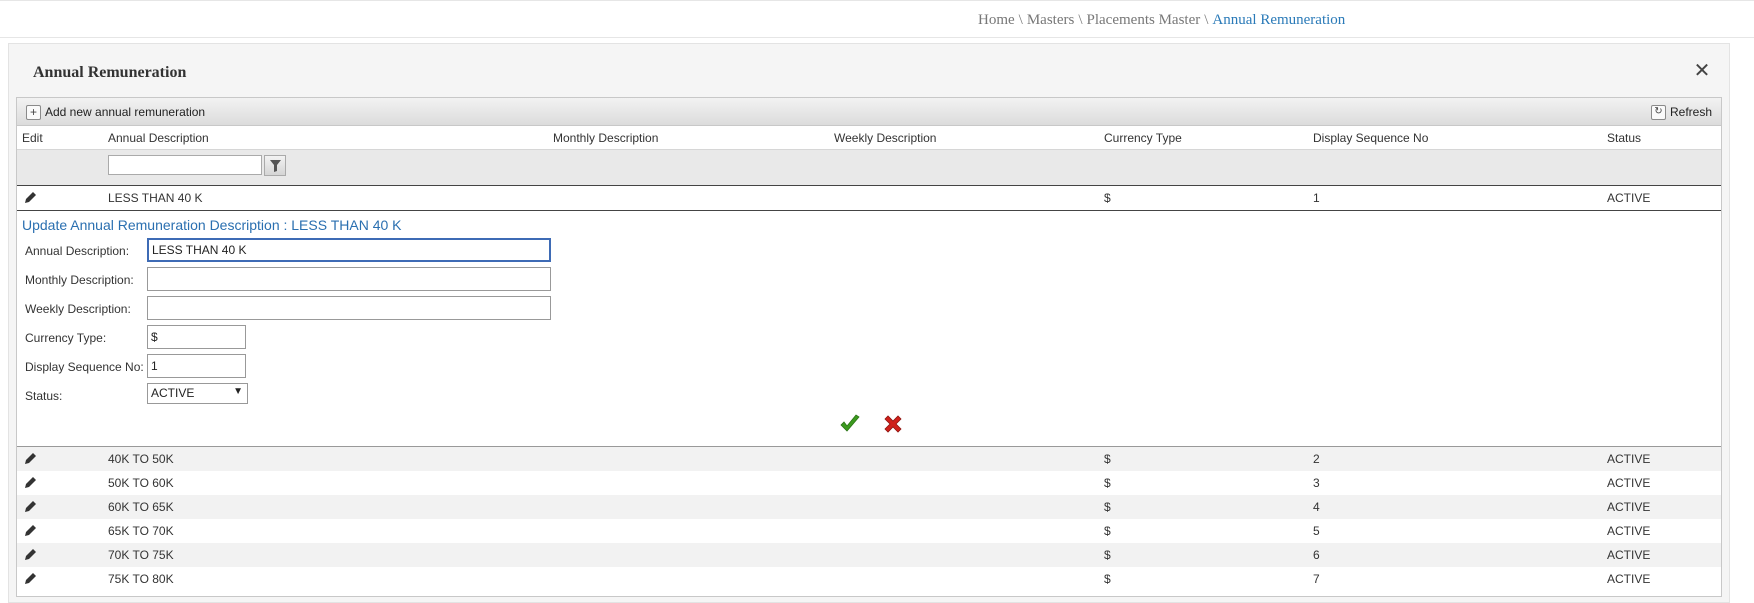  What do you see at coordinates (155, 198) in the screenshot?
I see `cell-annual-description: LESS THAN 40 K` at bounding box center [155, 198].